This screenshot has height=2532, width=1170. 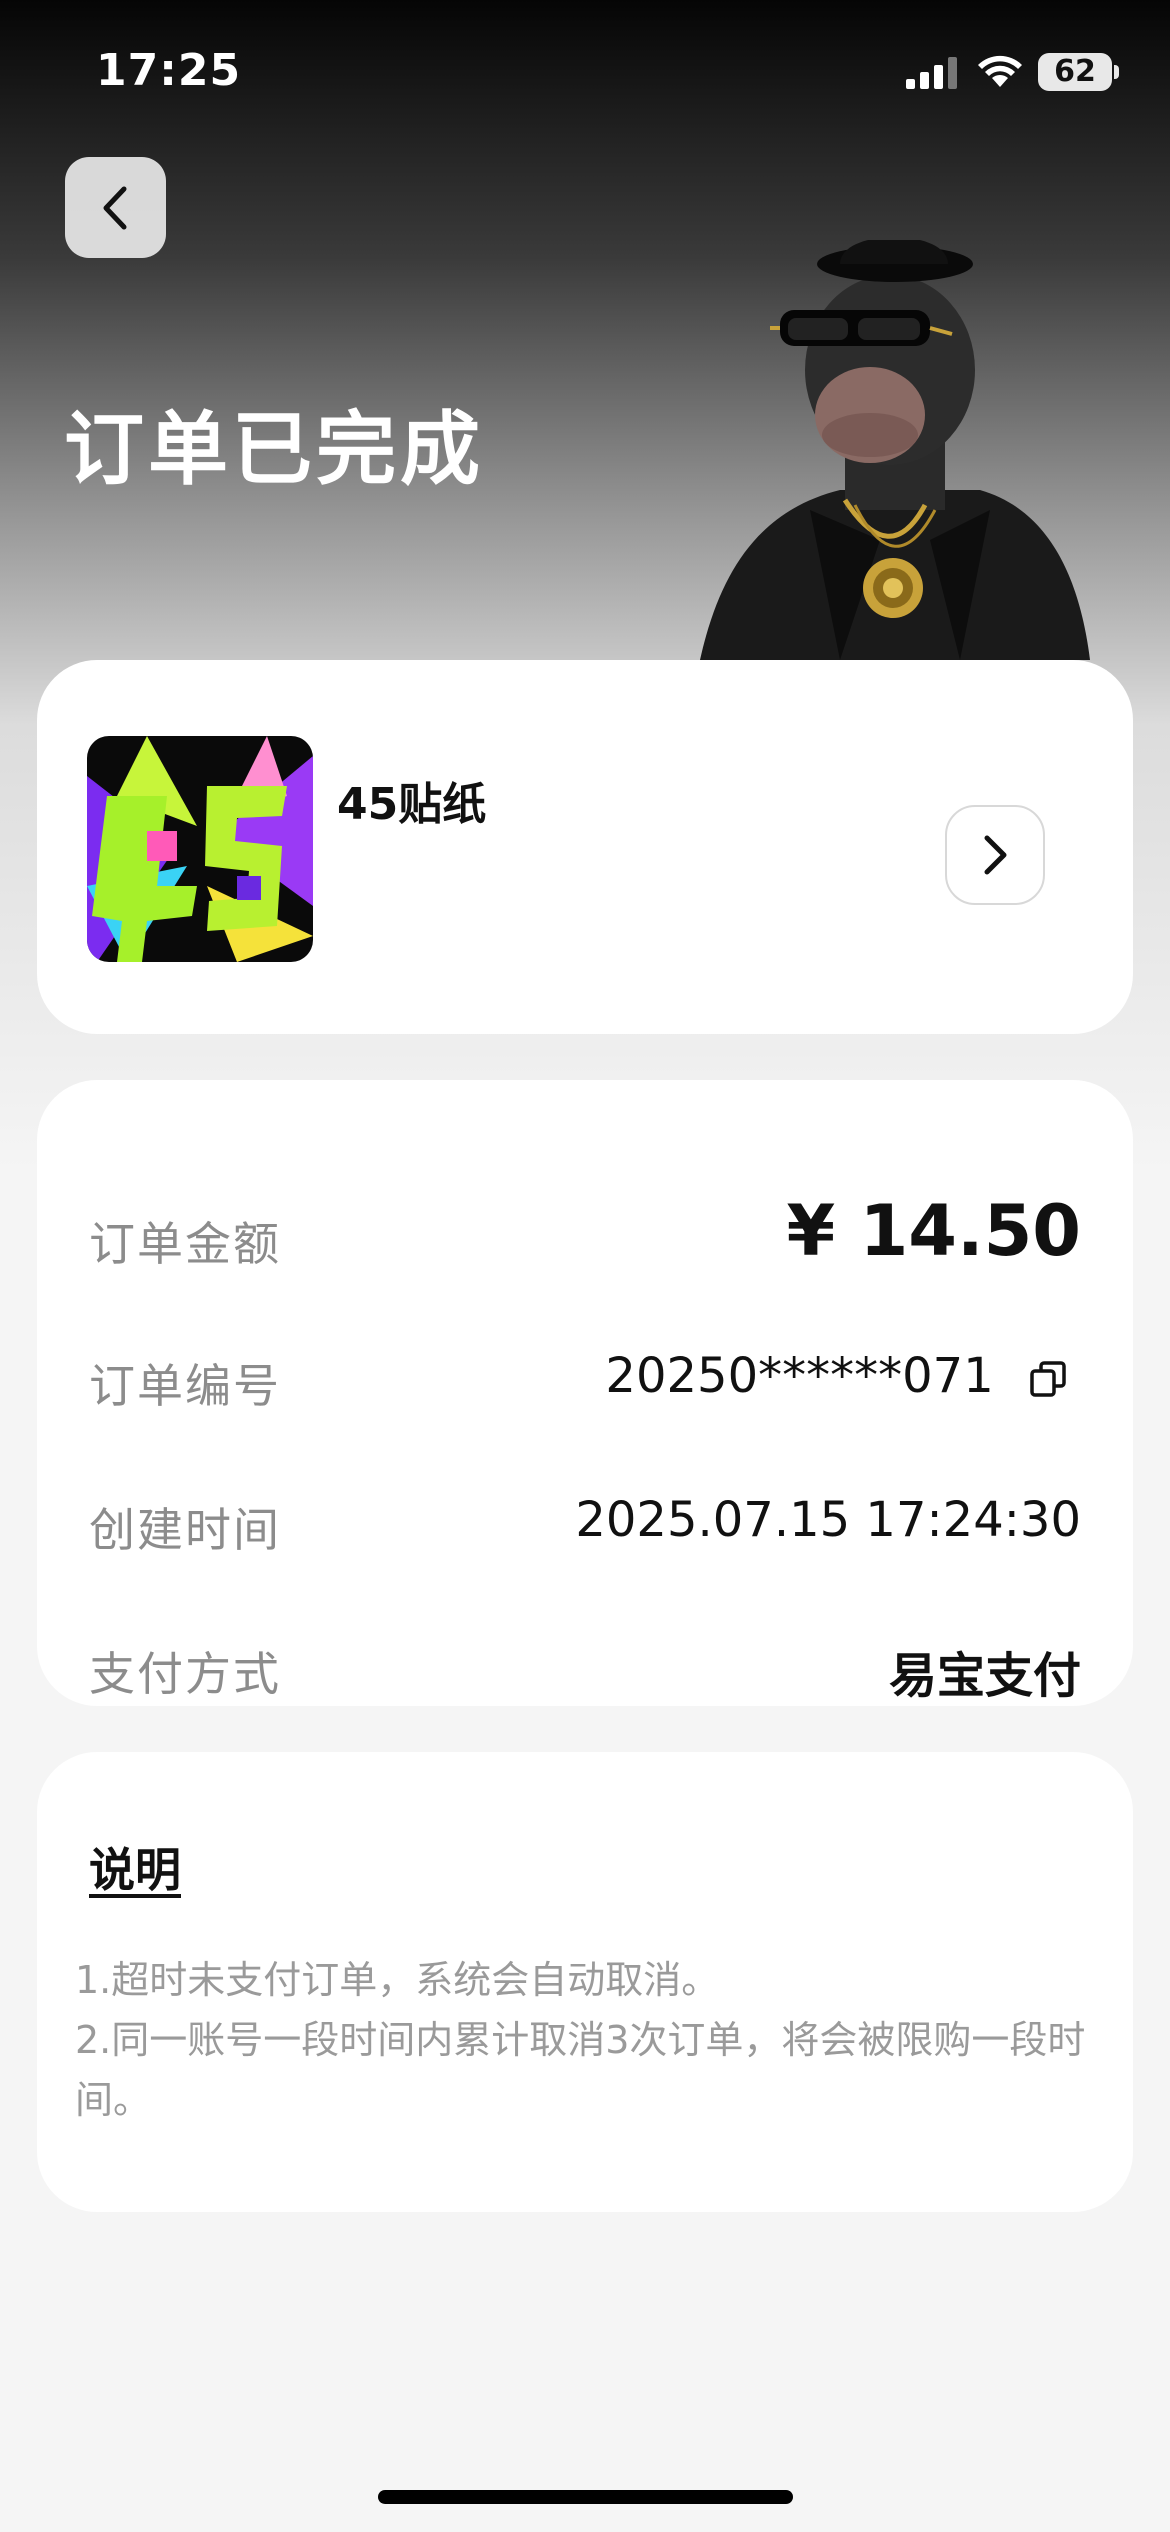 I want to click on back-arrow-icon, so click(x=114, y=207).